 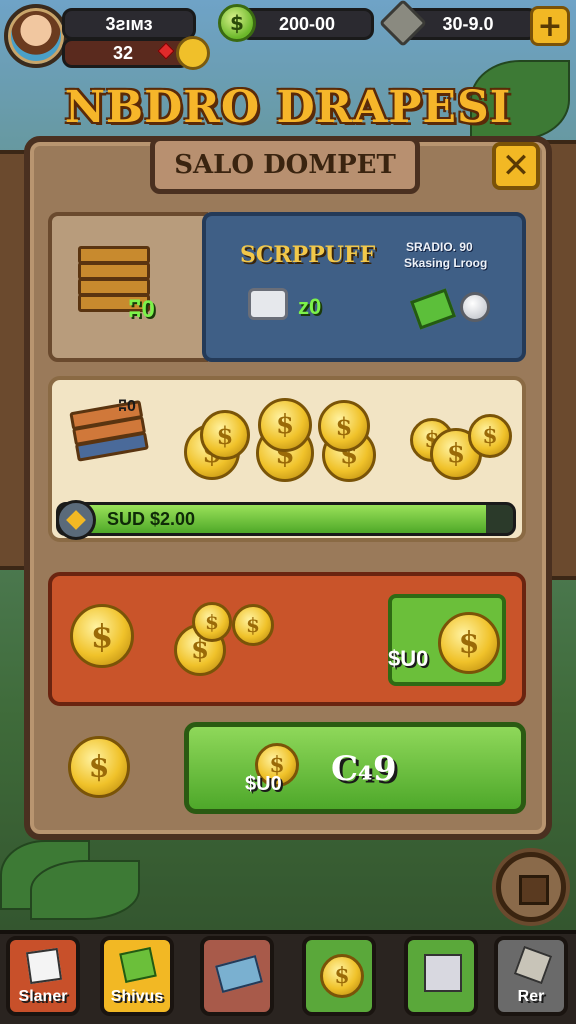 What do you see at coordinates (285, 165) in the screenshot?
I see `panel-title: SALO DOMPET` at bounding box center [285, 165].